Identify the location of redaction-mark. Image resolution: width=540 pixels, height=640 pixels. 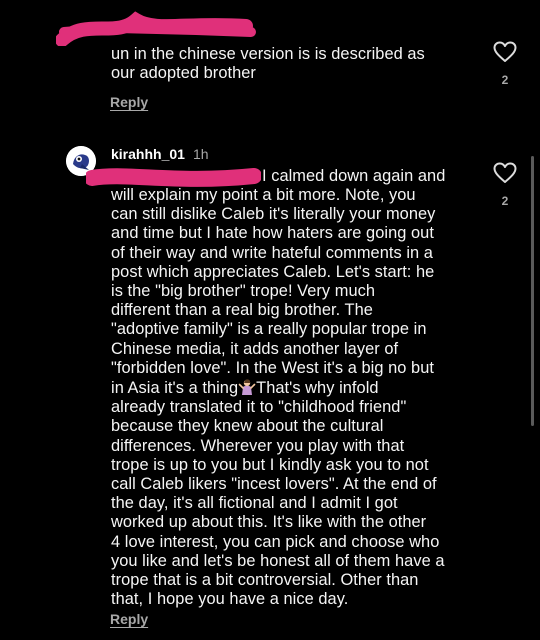
(156, 28).